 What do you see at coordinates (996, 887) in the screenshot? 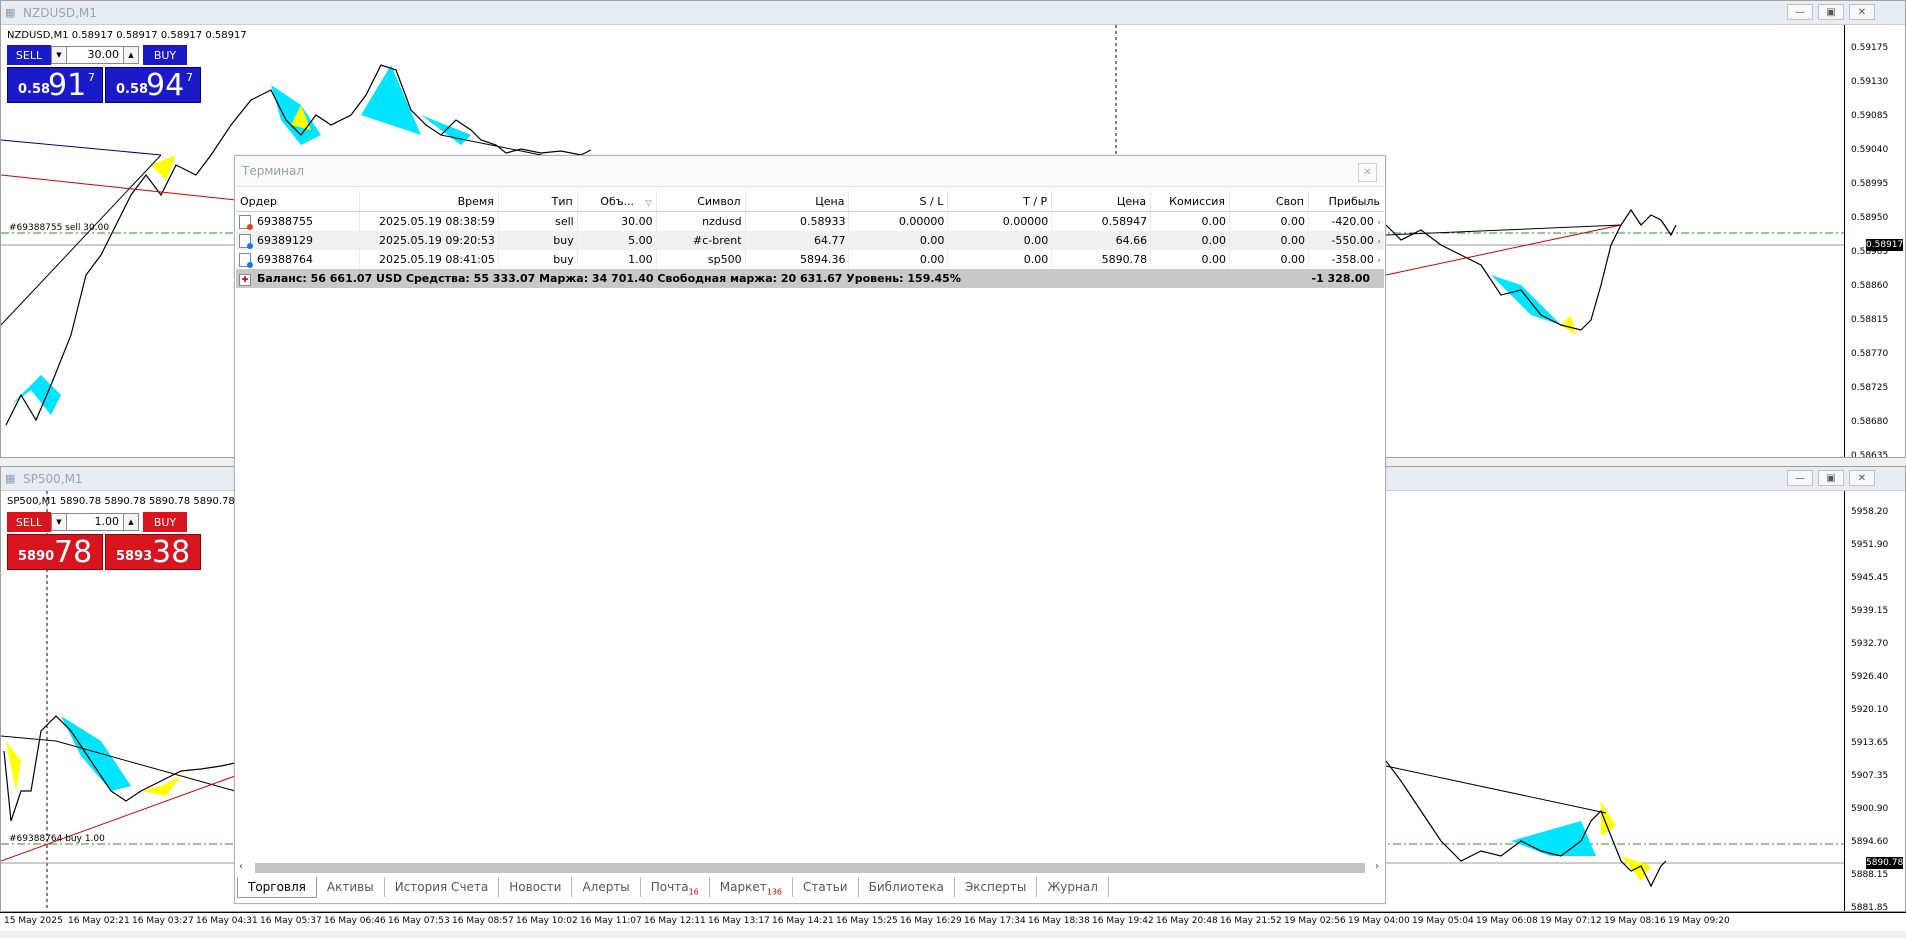
I see `tab-9: Эксперты` at bounding box center [996, 887].